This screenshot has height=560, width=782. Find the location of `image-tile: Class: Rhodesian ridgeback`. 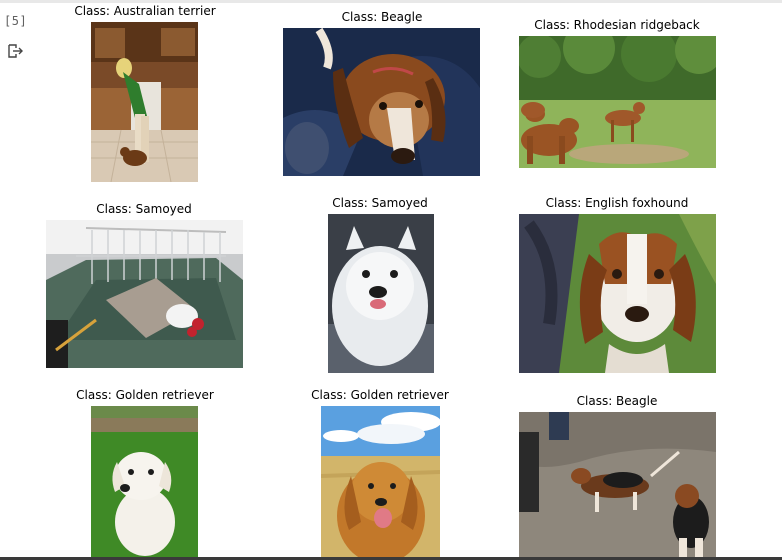

image-tile: Class: Rhodesian ridgeback is located at coordinates (617, 94).